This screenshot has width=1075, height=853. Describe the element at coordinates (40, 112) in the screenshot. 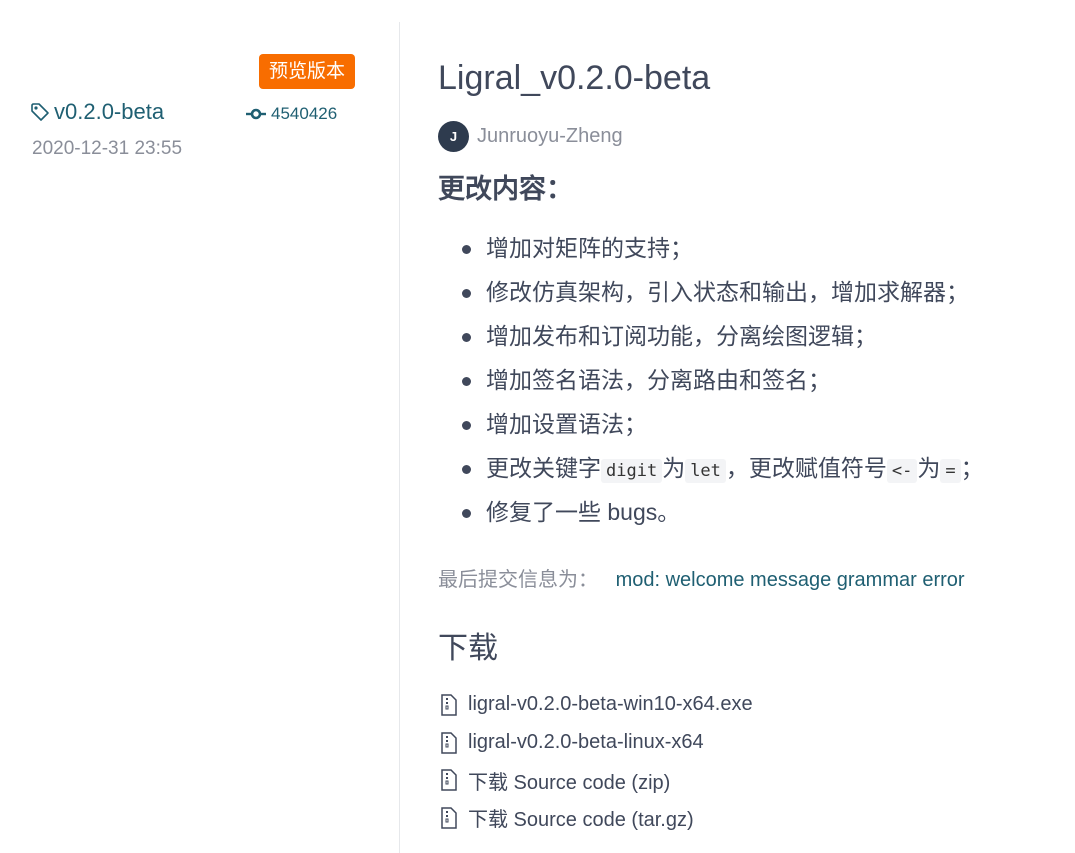

I see `tag-icon` at that location.